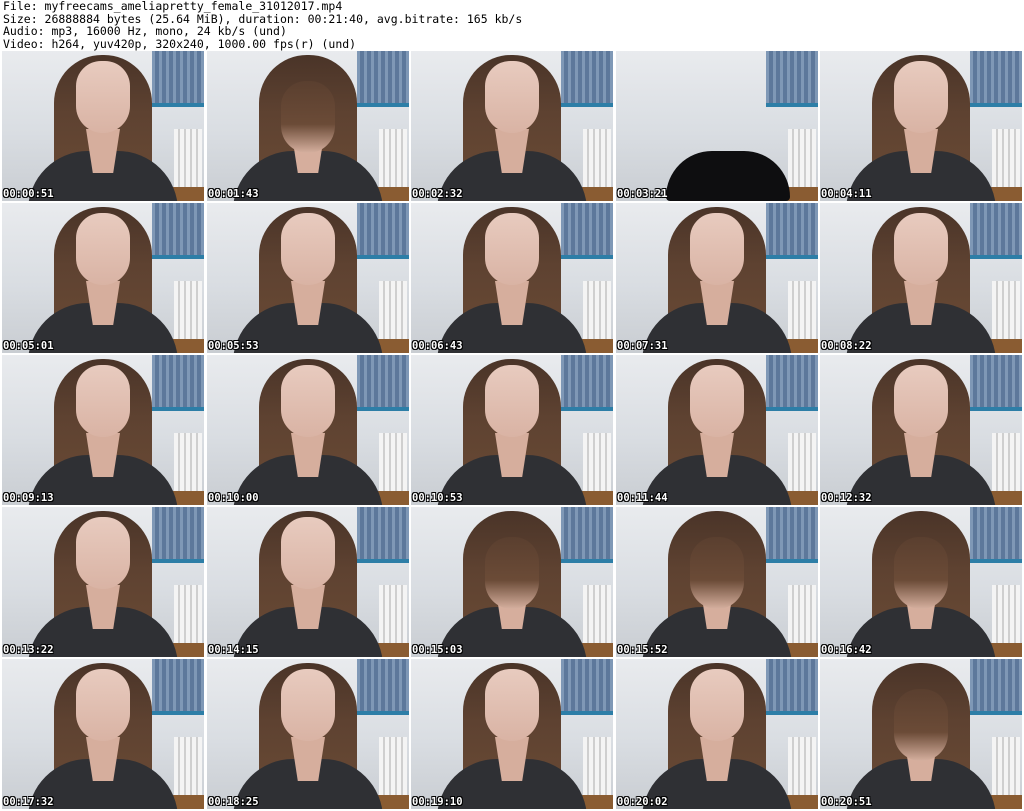  Describe the element at coordinates (846, 498) in the screenshot. I see `thumbnail-timestamp: 00:12:32` at that location.